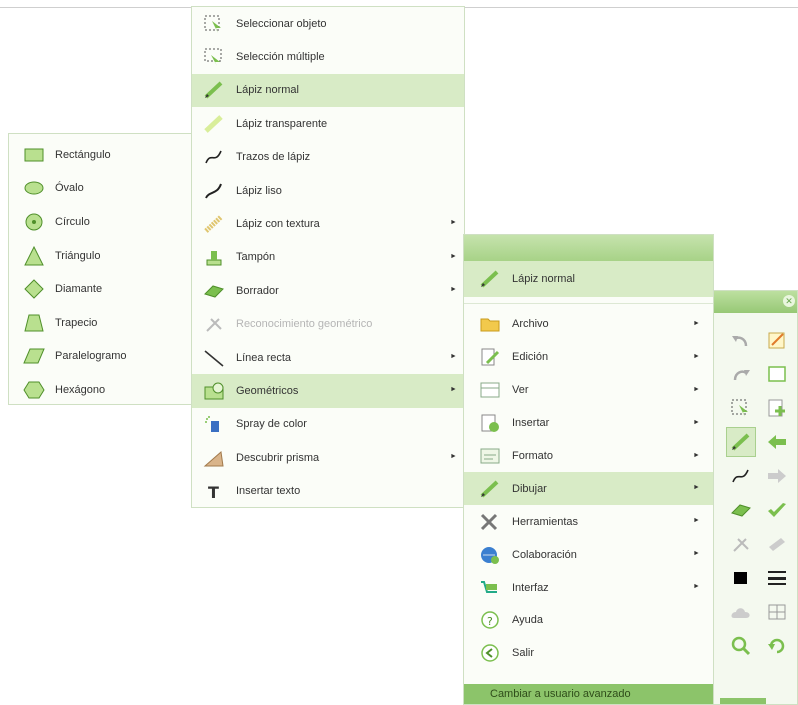 The width and height of the screenshot is (798, 705). What do you see at coordinates (34, 155) in the screenshot?
I see `rectangle-icon` at bounding box center [34, 155].